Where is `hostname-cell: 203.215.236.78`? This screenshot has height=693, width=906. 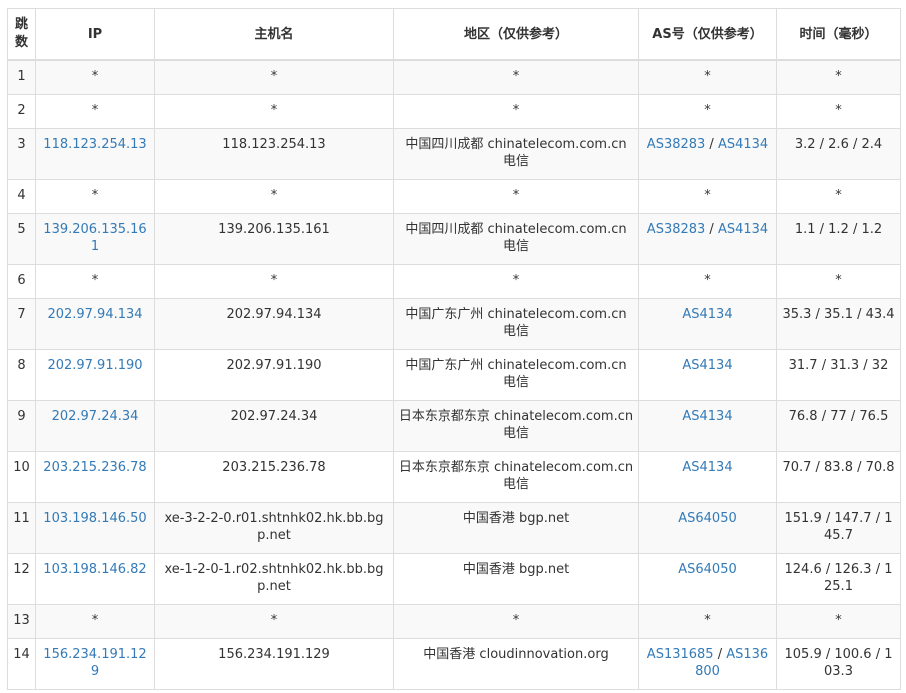 hostname-cell: 203.215.236.78 is located at coordinates (274, 477).